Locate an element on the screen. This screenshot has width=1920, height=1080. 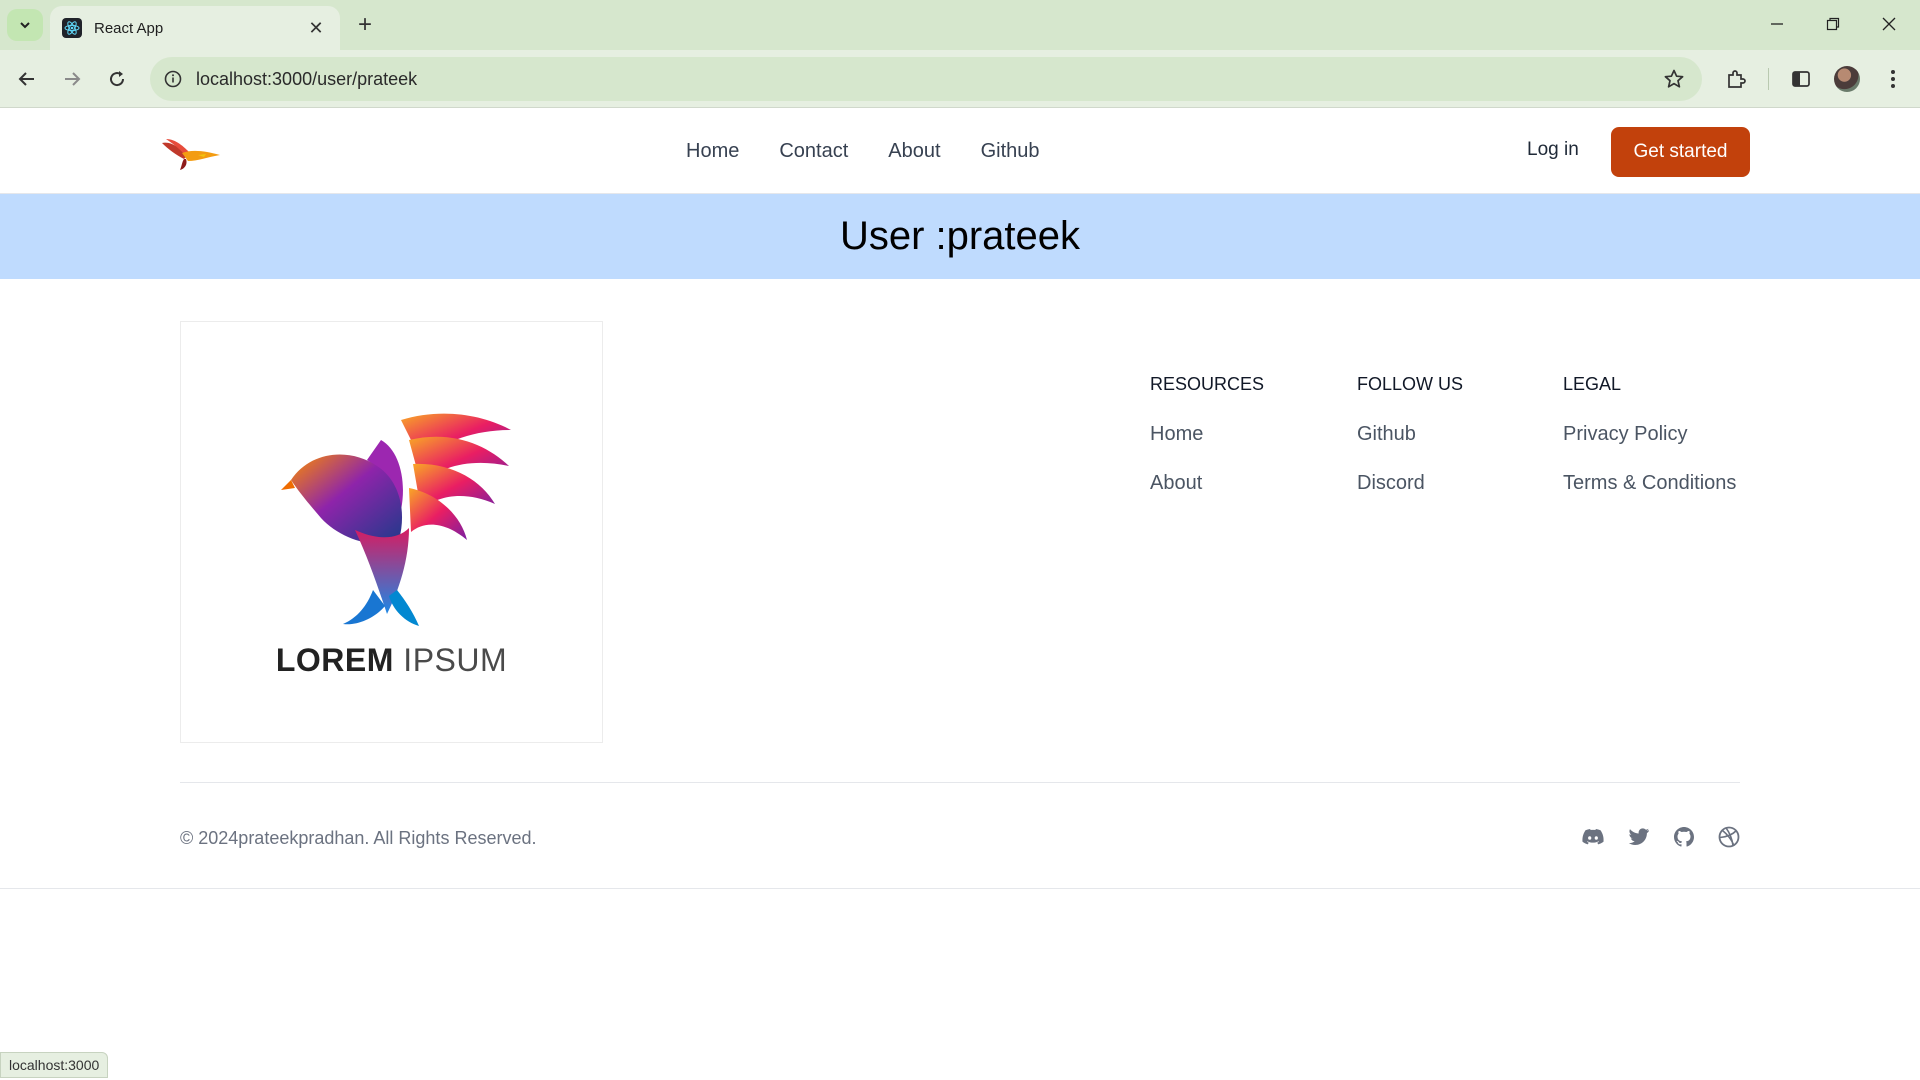
user-banner: User :prateek is located at coordinates (960, 236).